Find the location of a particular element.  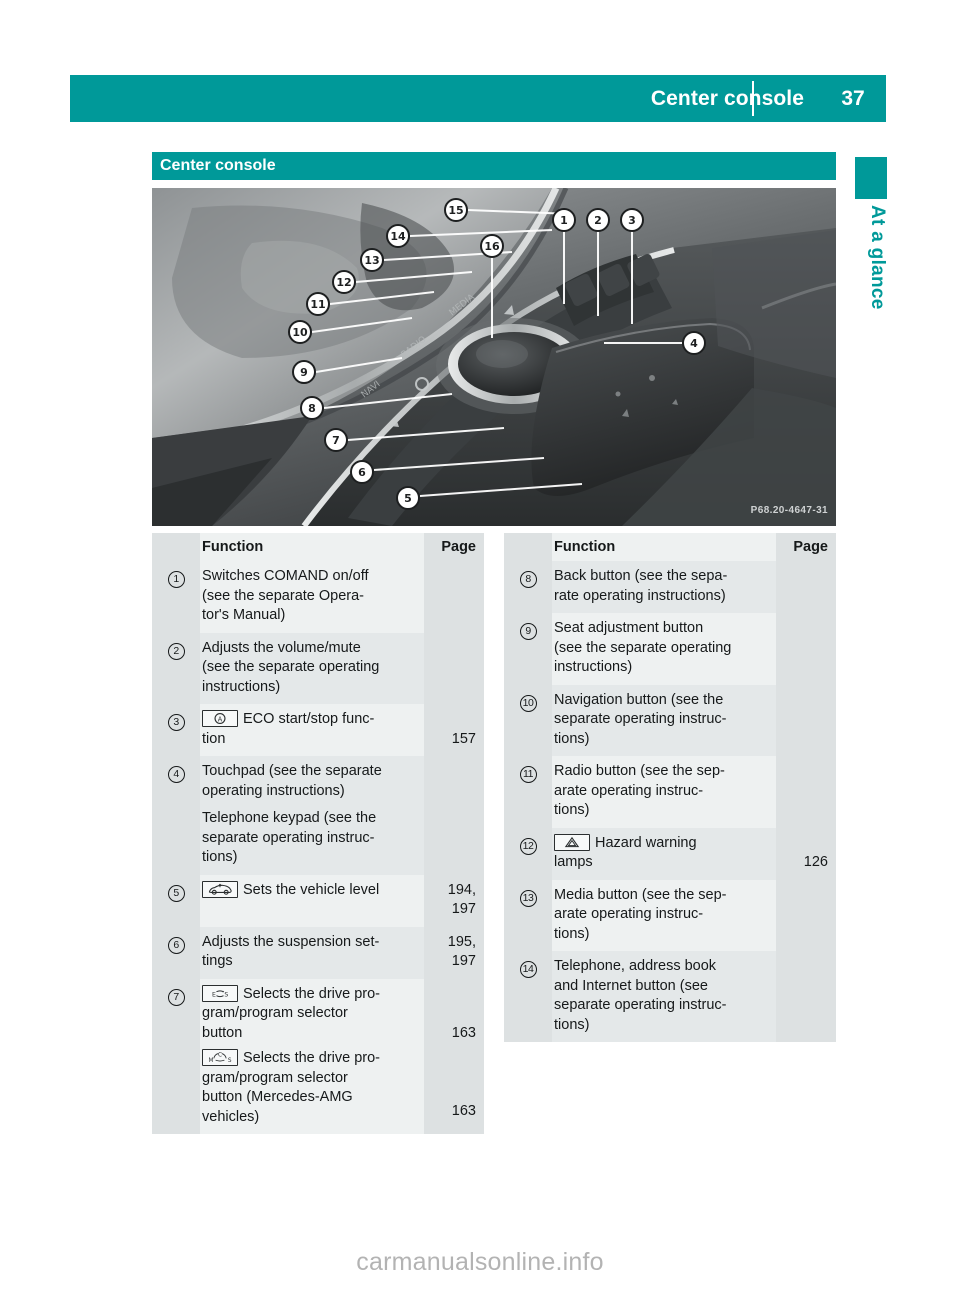

callout-marker: 13 is located at coordinates (528, 898).